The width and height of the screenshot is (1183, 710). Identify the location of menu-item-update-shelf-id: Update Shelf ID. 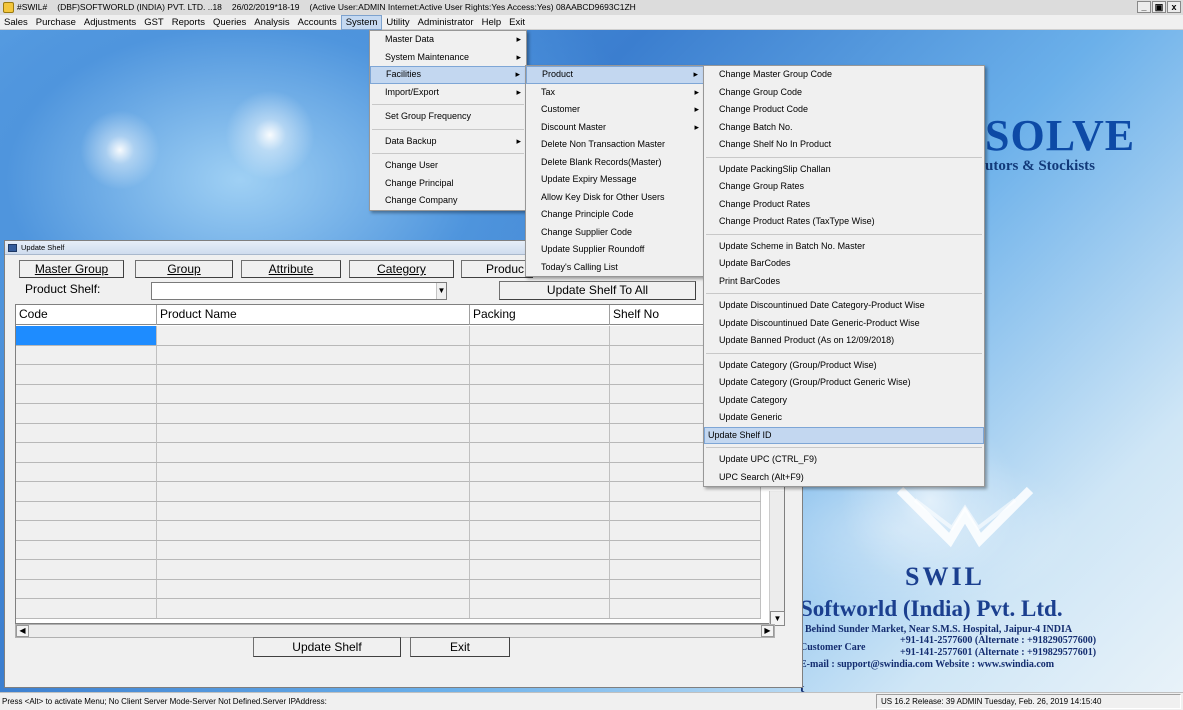
(844, 435).